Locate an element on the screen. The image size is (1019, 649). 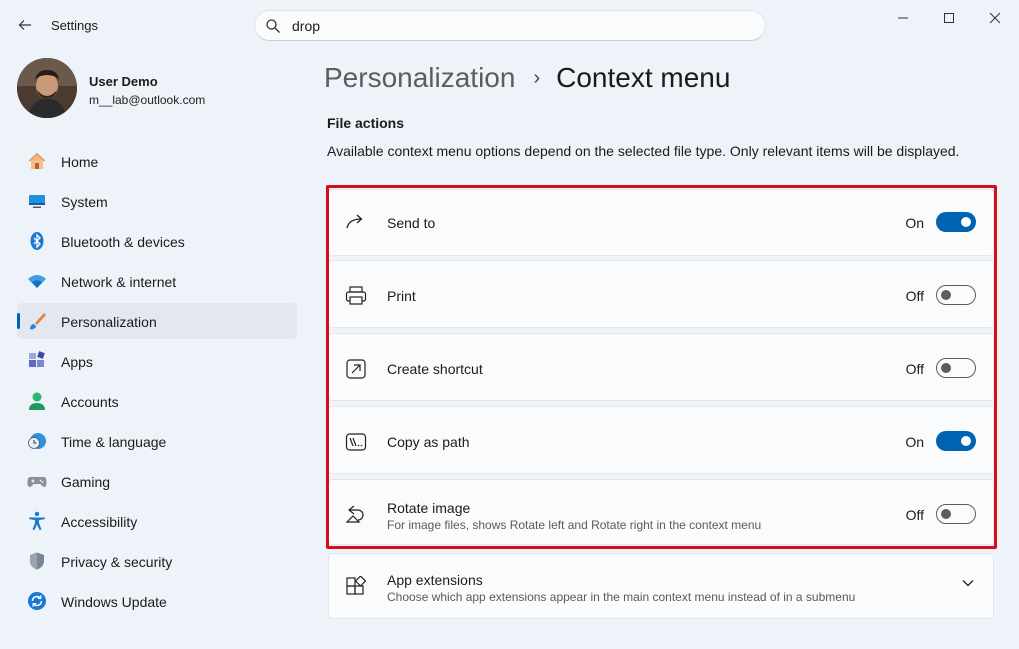
avatar is located at coordinates (47, 88).